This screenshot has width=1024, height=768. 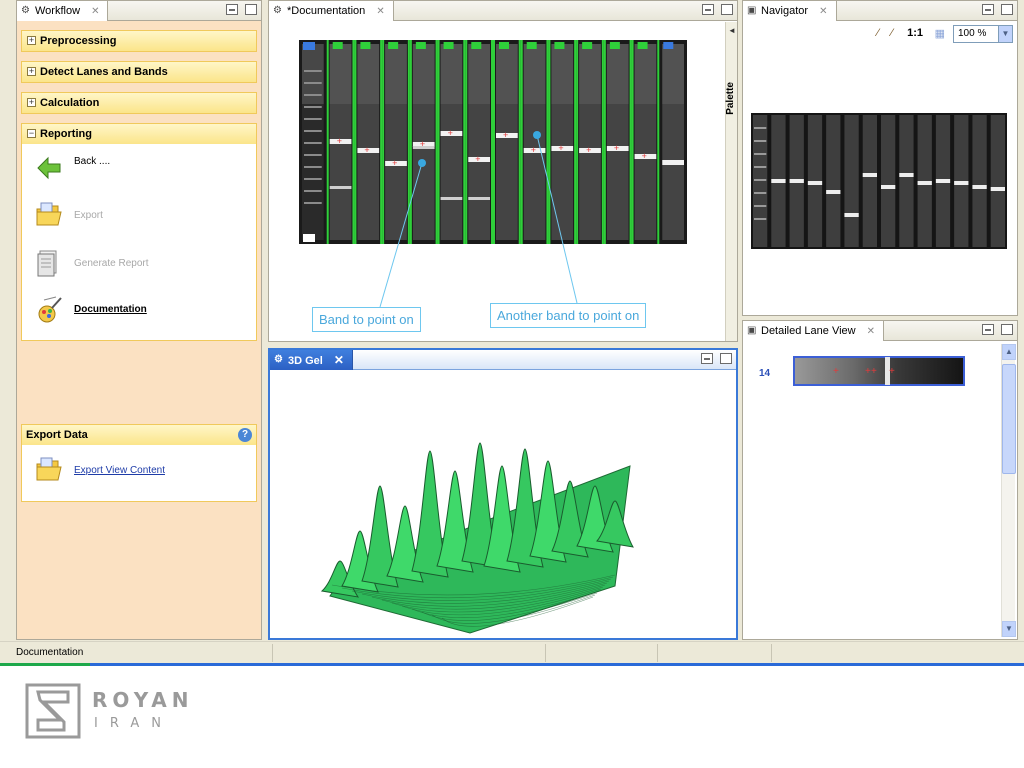 I want to click on scroll-down-button: ▼, so click(x=1009, y=629).